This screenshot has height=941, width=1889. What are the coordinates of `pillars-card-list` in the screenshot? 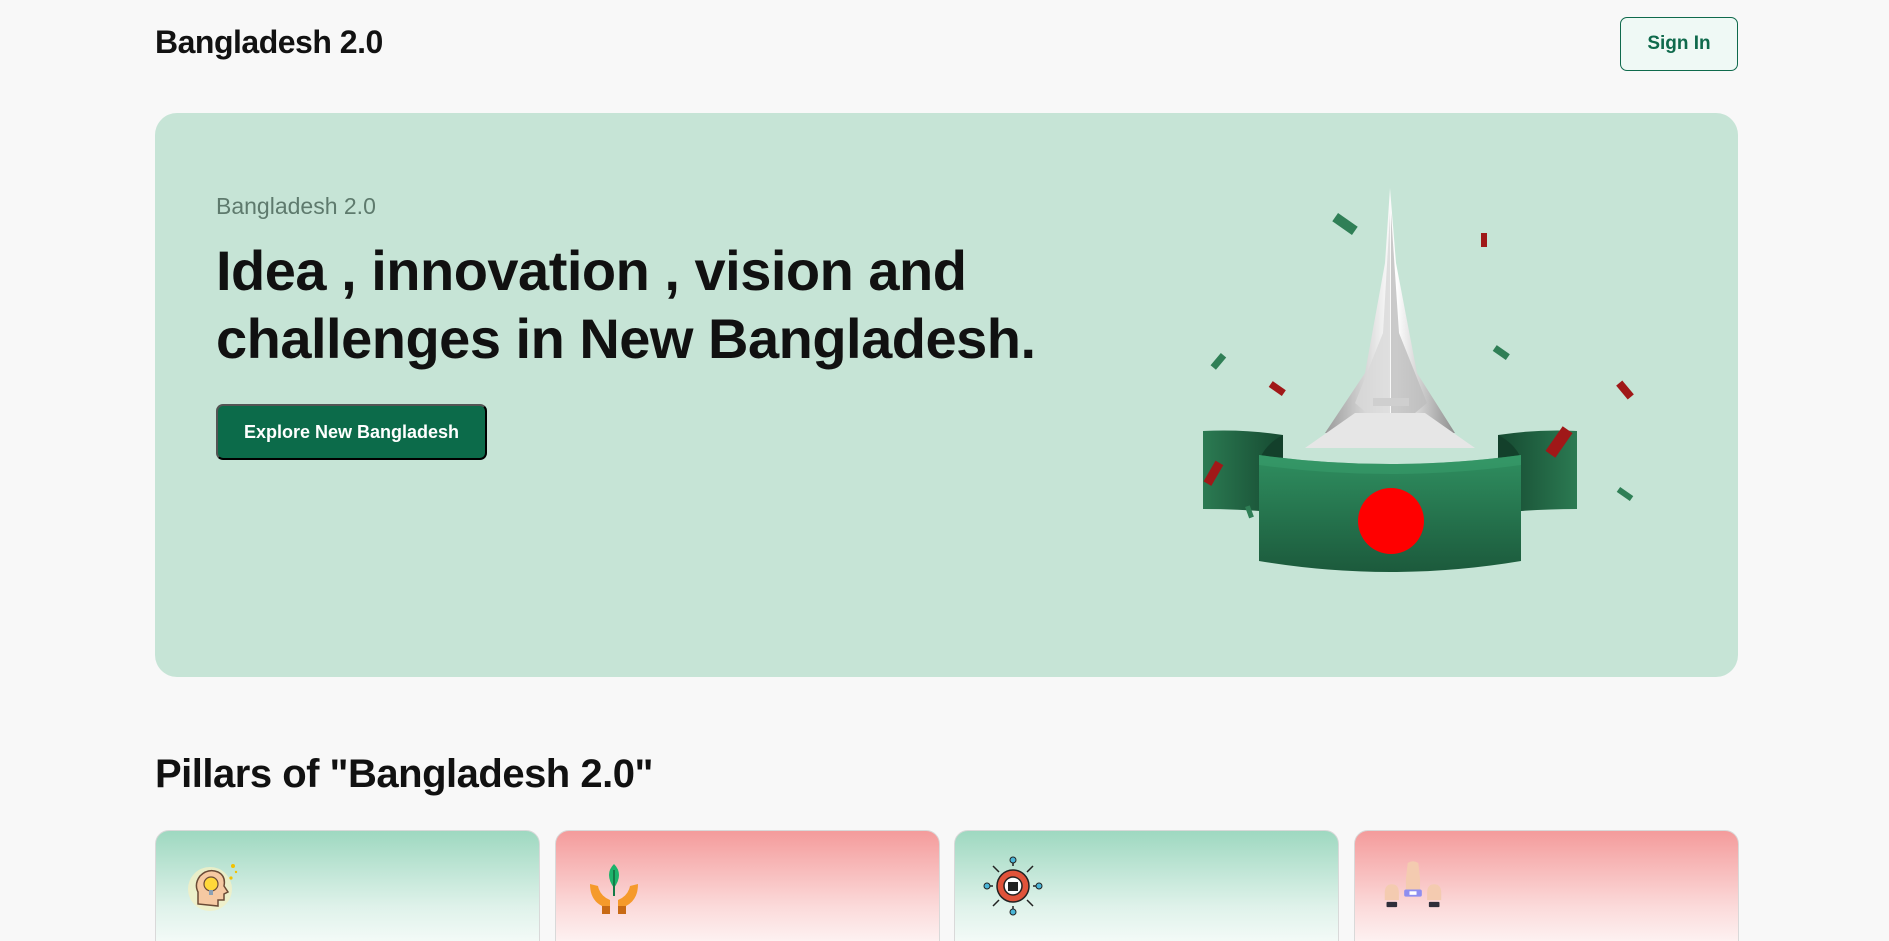 It's located at (947, 885).